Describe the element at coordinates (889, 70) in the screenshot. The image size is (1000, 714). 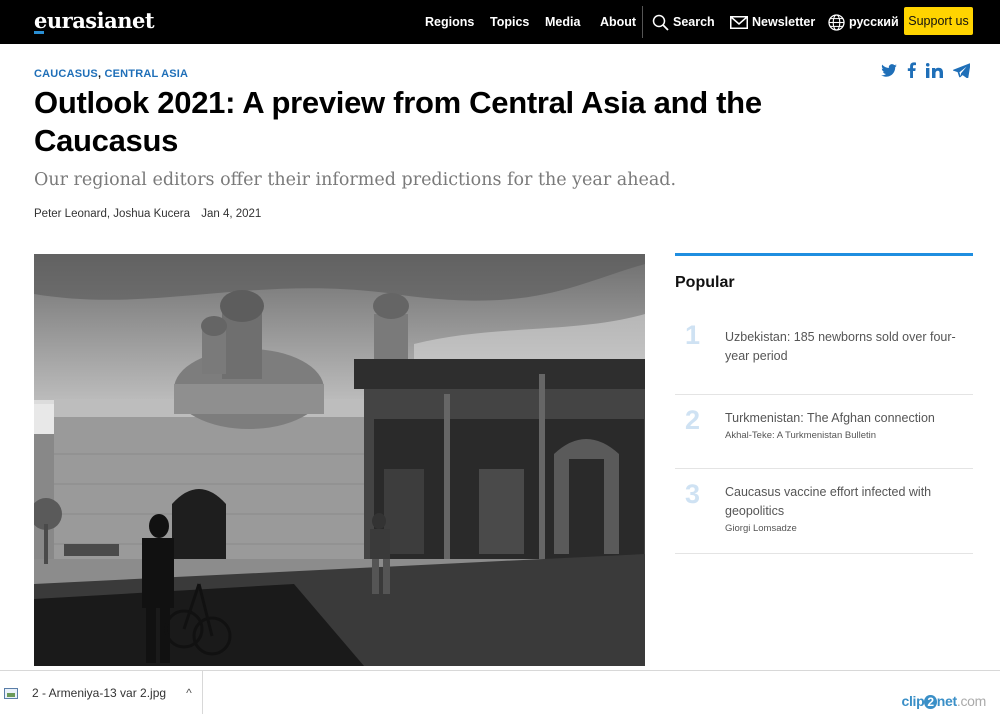
I see `twitter-icon` at that location.